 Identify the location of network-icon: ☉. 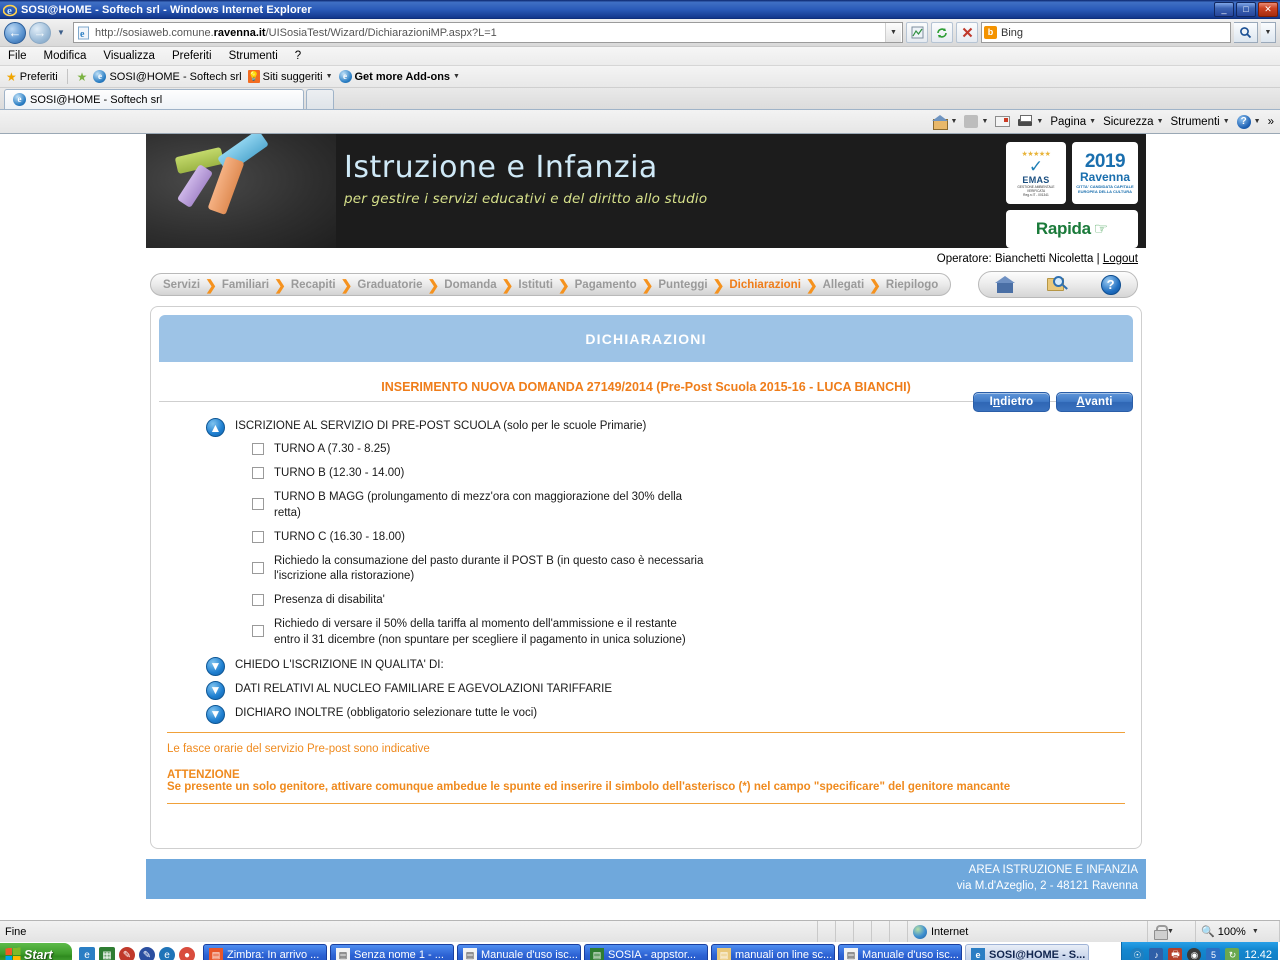
(1137, 954).